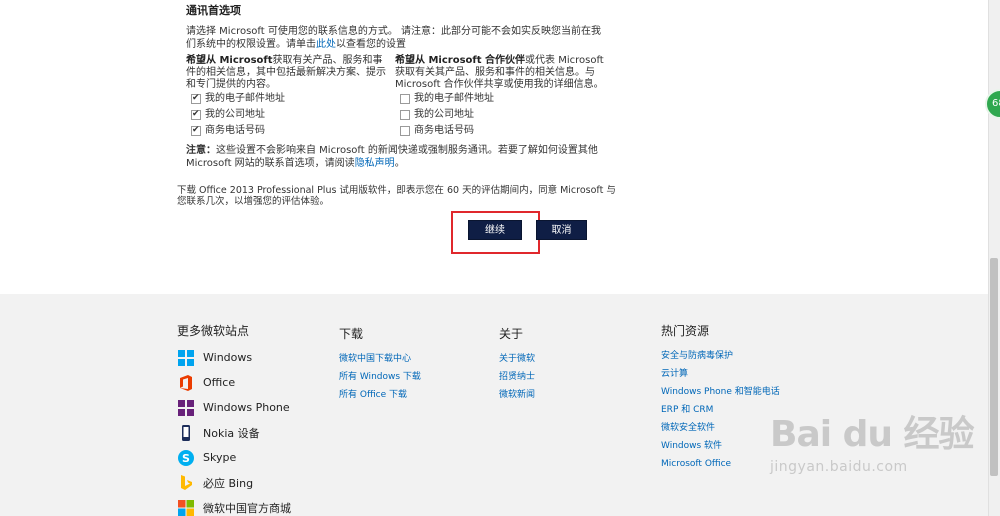 This screenshot has width=1000, height=516. Describe the element at coordinates (196, 114) in the screenshot. I see `ms-company-address-checkbox` at that location.